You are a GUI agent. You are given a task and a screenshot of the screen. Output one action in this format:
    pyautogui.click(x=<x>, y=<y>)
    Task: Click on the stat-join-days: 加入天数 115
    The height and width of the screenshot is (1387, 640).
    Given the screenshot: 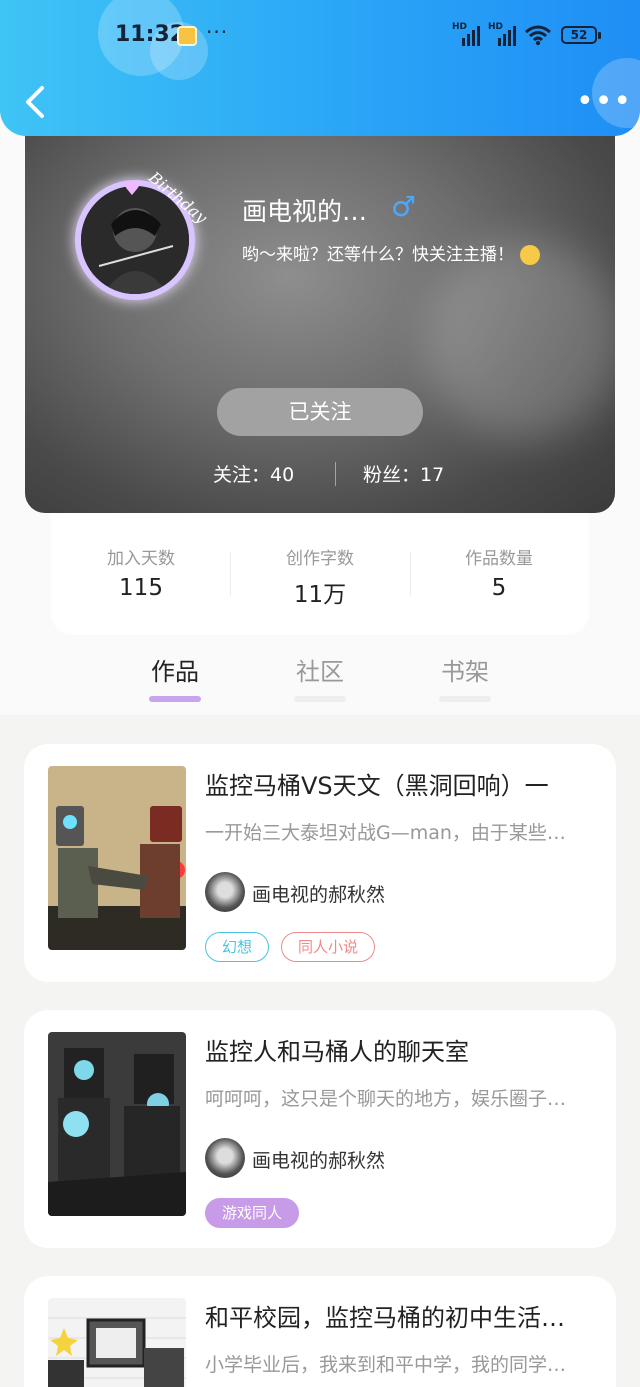 What is the action you would take?
    pyautogui.click(x=141, y=572)
    